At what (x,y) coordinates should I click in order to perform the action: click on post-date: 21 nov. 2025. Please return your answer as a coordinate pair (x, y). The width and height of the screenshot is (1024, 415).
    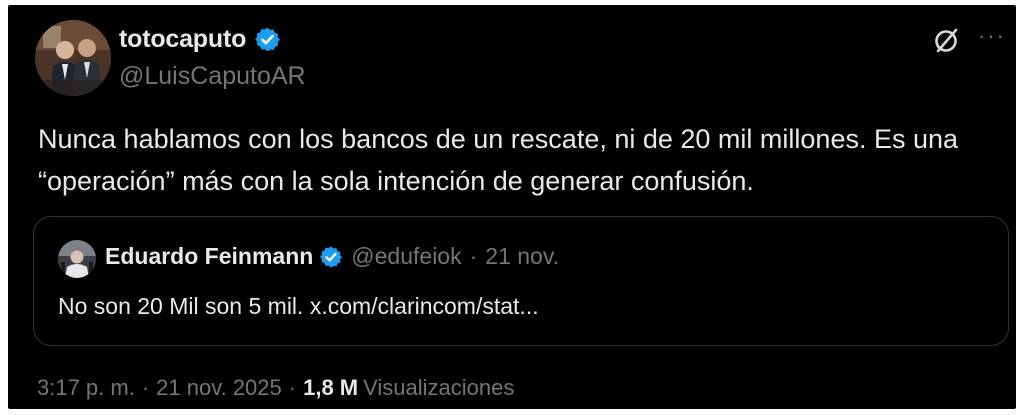
    Looking at the image, I should click on (219, 388).